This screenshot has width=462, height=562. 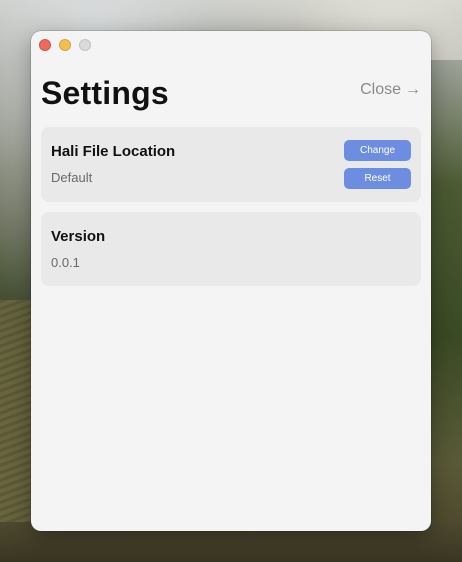 What do you see at coordinates (377, 178) in the screenshot?
I see `reset-button: Reset` at bounding box center [377, 178].